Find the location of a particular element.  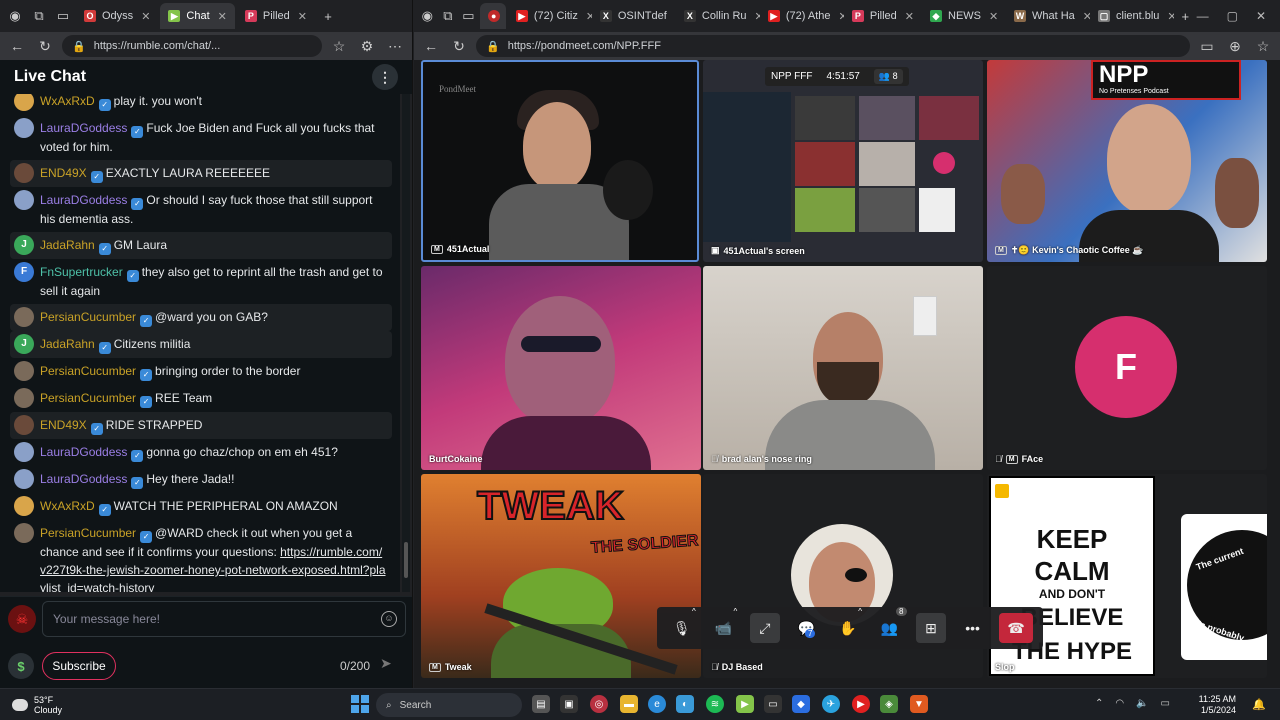

weather-widget: 53°F Cloudy is located at coordinates (37, 705).